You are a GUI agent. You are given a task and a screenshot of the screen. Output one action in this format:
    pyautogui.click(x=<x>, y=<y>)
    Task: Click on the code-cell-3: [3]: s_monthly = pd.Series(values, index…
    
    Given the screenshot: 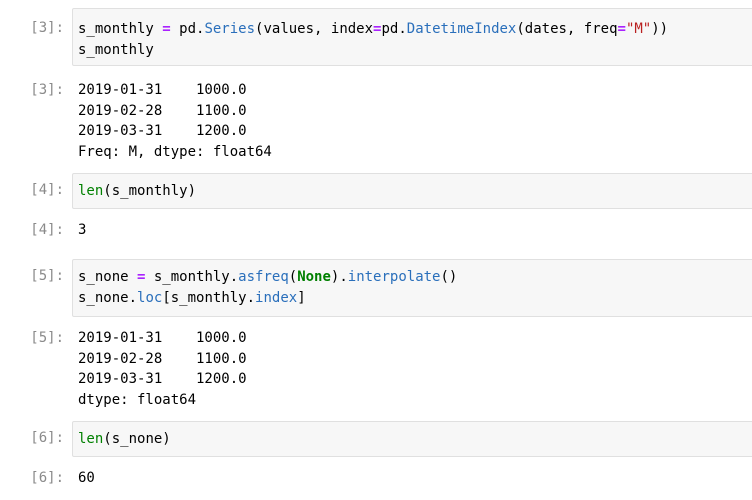 What is the action you would take?
    pyautogui.click(x=376, y=37)
    